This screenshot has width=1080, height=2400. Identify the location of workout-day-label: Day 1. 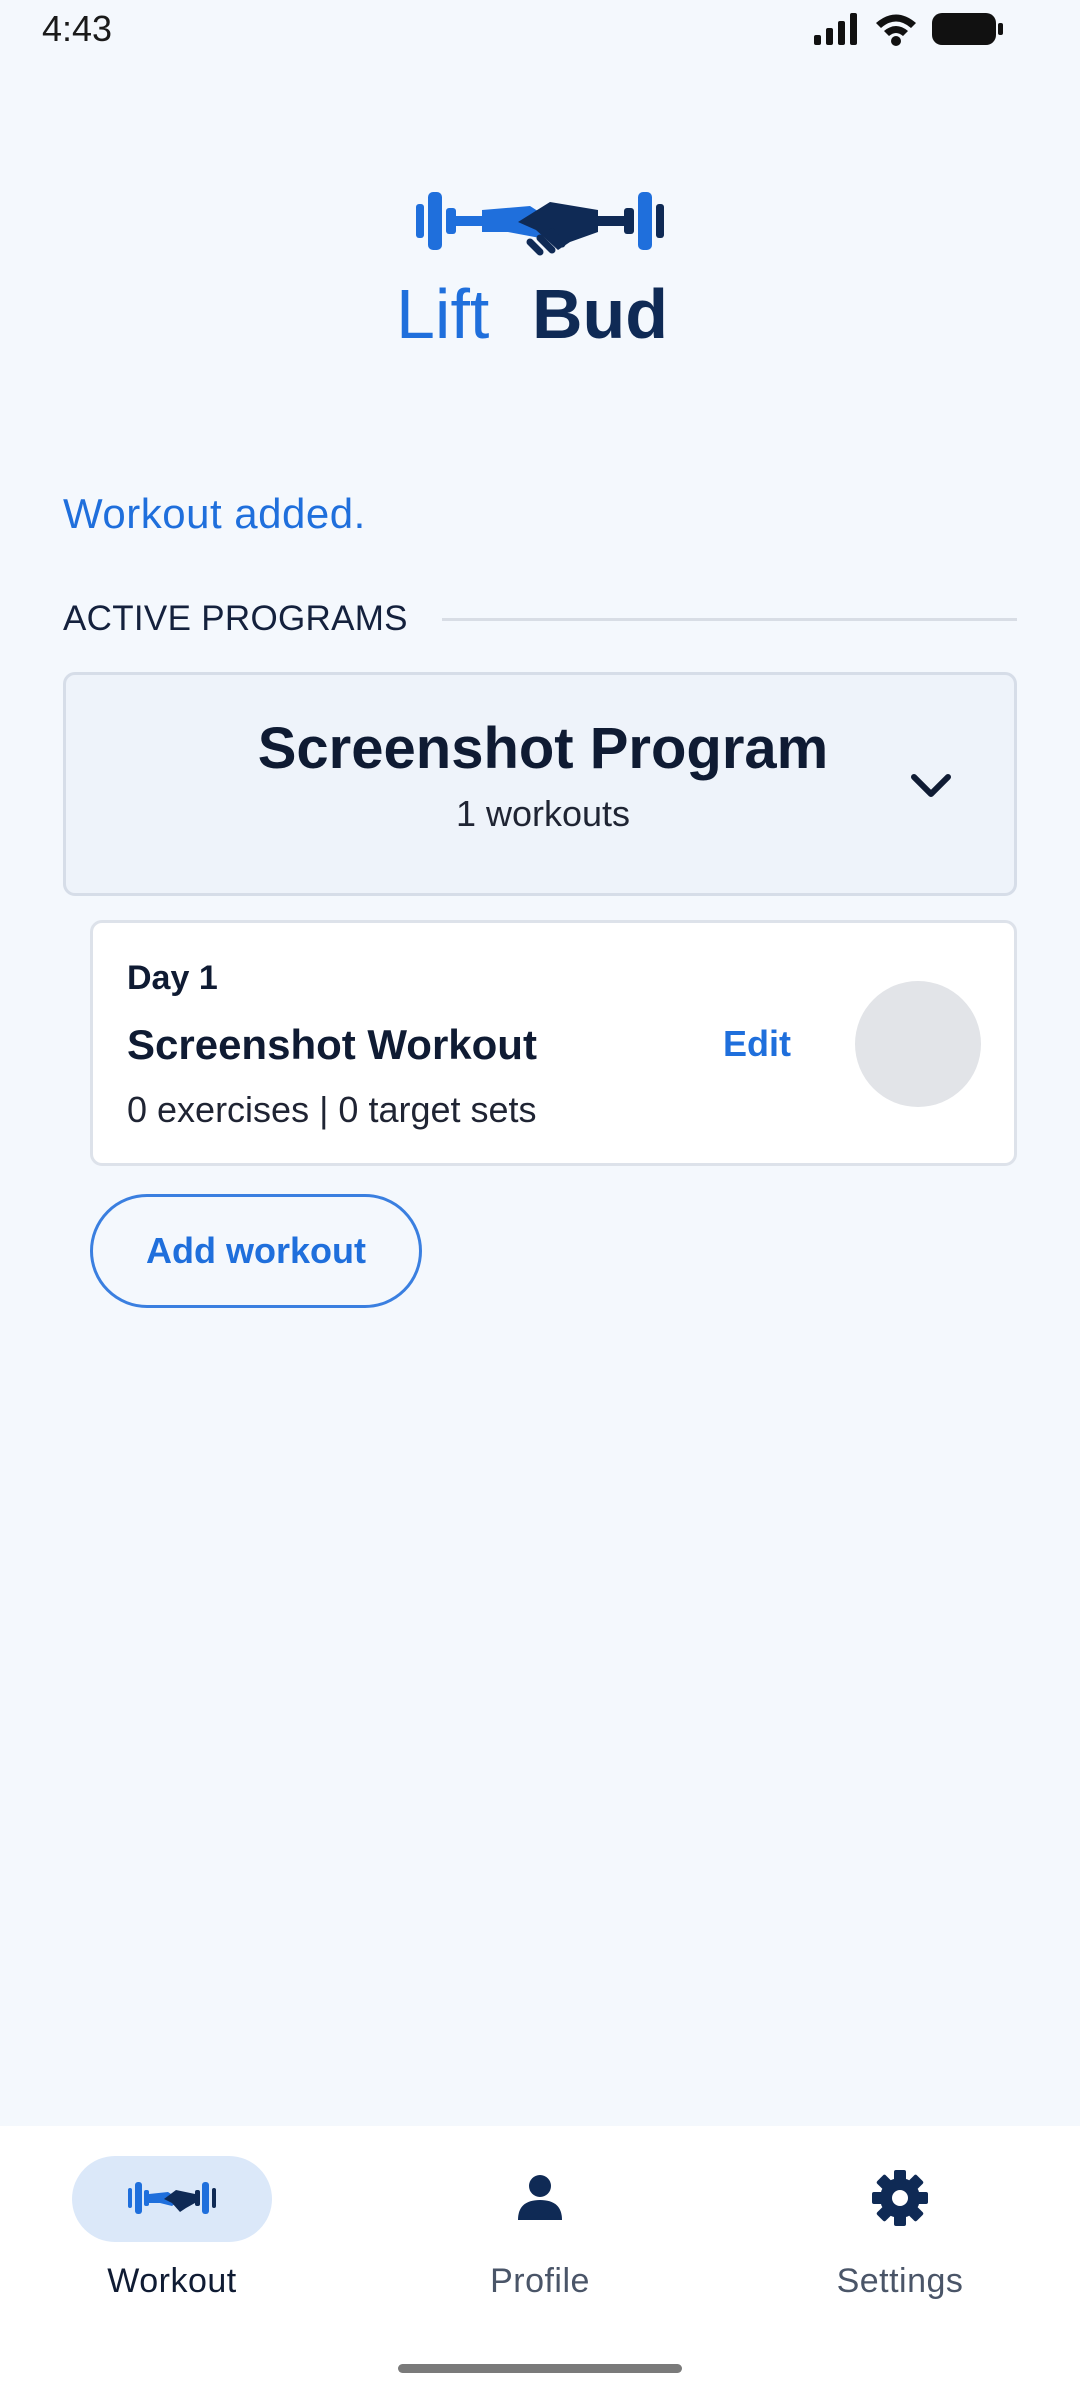
(172, 978).